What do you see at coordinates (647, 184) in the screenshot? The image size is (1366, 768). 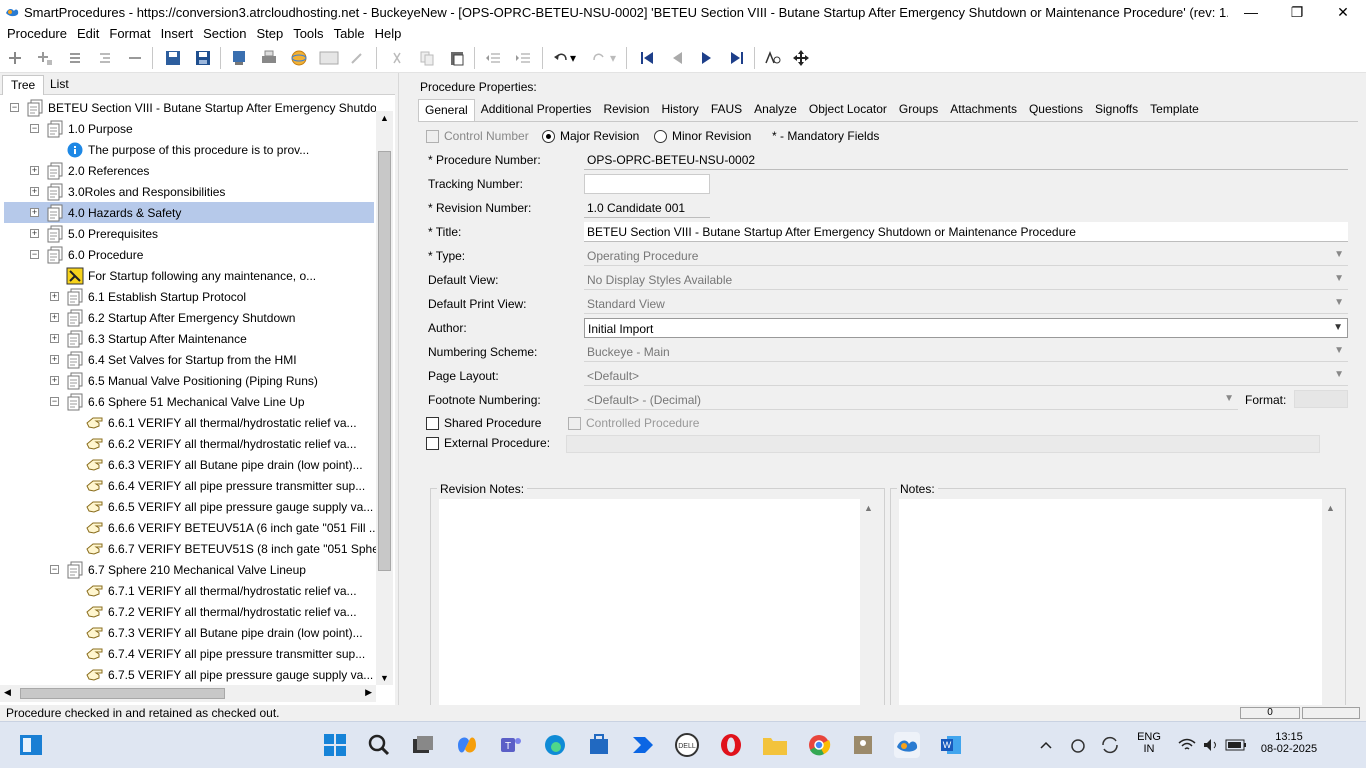 I see `tracking-number-field` at bounding box center [647, 184].